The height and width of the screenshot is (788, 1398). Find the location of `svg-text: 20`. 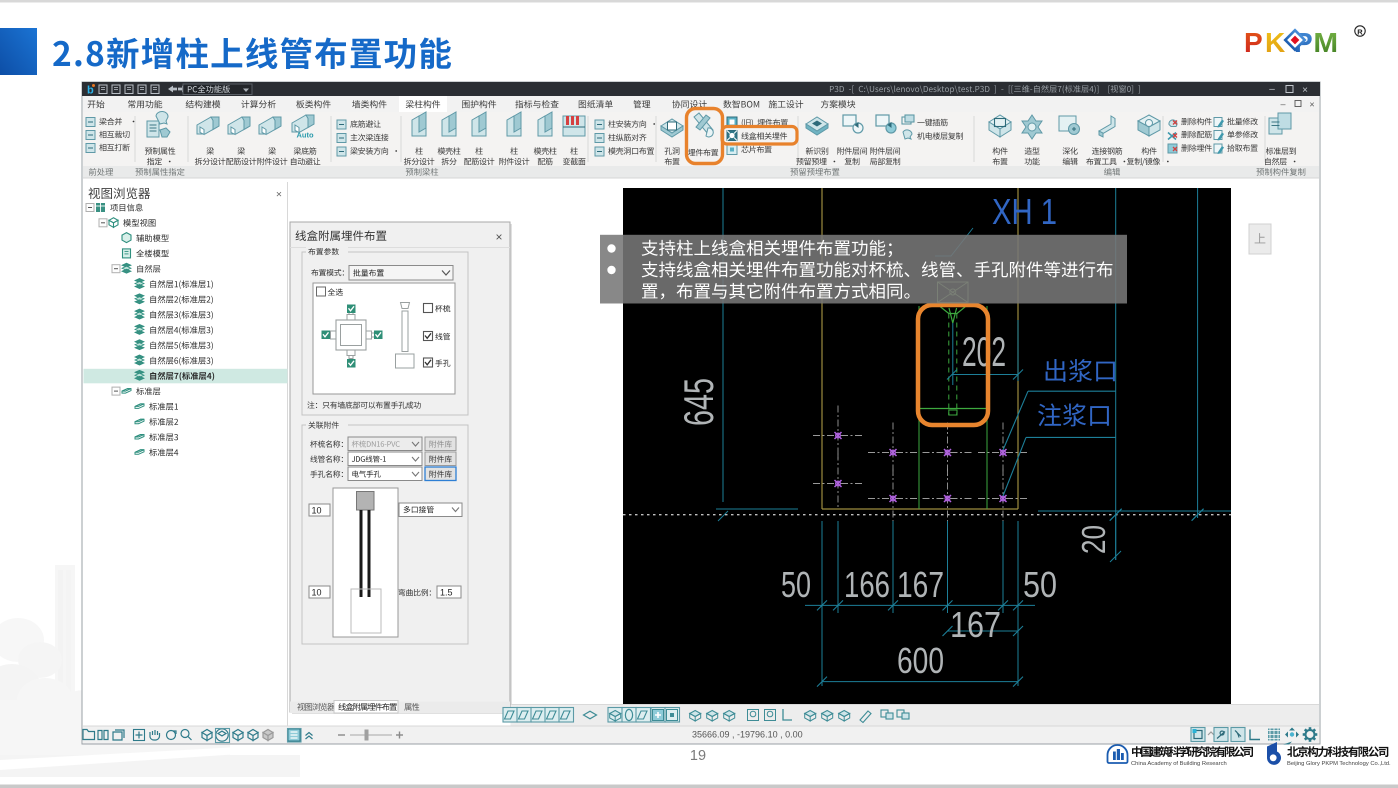

svg-text: 20 is located at coordinates (1093, 539).